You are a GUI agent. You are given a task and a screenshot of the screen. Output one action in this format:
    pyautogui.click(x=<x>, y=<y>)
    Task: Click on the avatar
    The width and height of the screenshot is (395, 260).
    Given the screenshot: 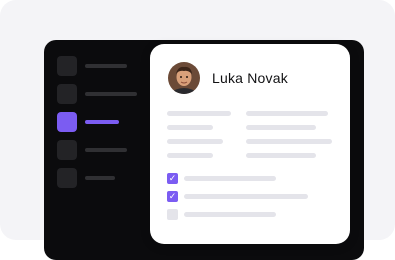 What is the action you would take?
    pyautogui.click(x=184, y=78)
    